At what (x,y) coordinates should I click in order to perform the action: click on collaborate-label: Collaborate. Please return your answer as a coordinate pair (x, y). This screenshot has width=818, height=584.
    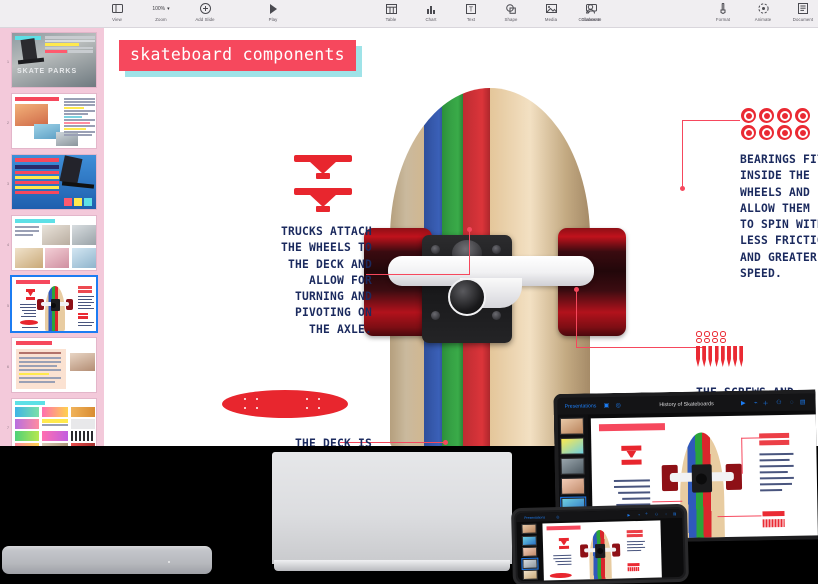
    Looking at the image, I should click on (590, 19).